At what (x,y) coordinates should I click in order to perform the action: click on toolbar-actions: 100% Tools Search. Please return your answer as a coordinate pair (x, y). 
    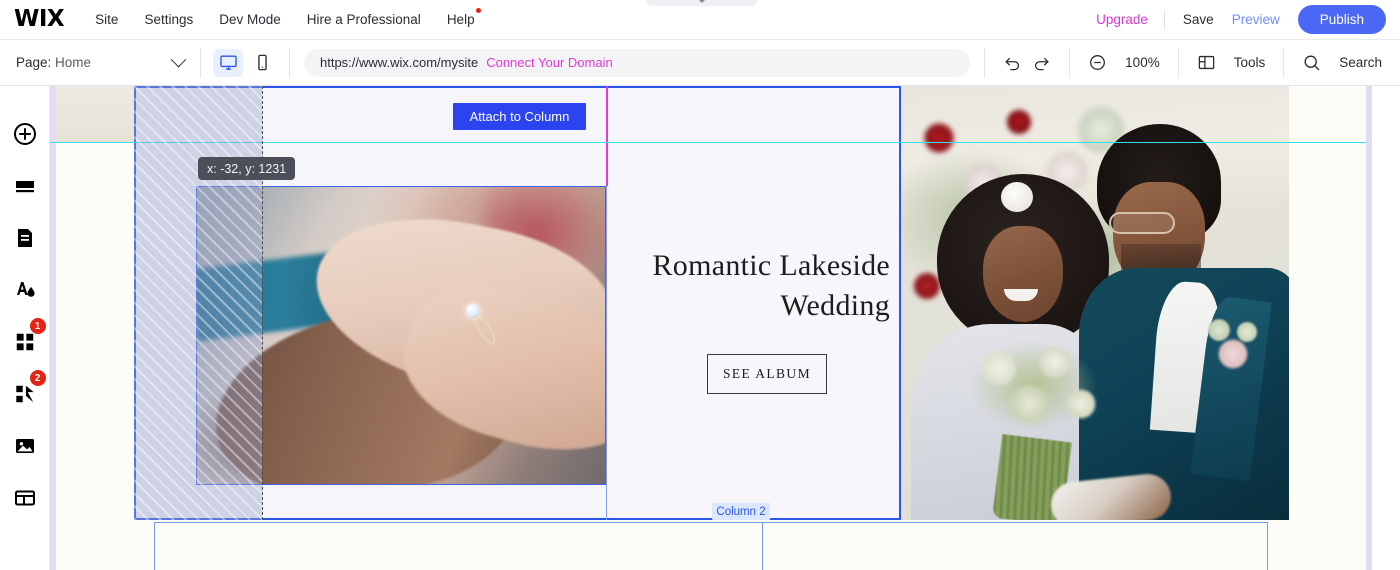
    Looking at the image, I should click on (1192, 63).